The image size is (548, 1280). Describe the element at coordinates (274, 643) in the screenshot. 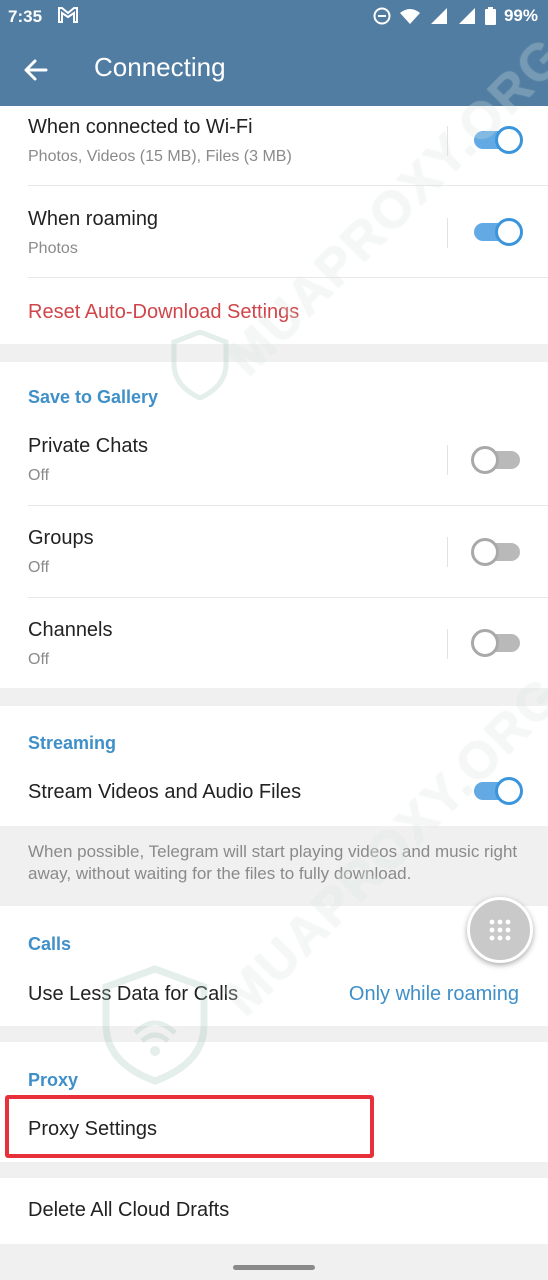

I see `channels-row: Channels Off` at that location.